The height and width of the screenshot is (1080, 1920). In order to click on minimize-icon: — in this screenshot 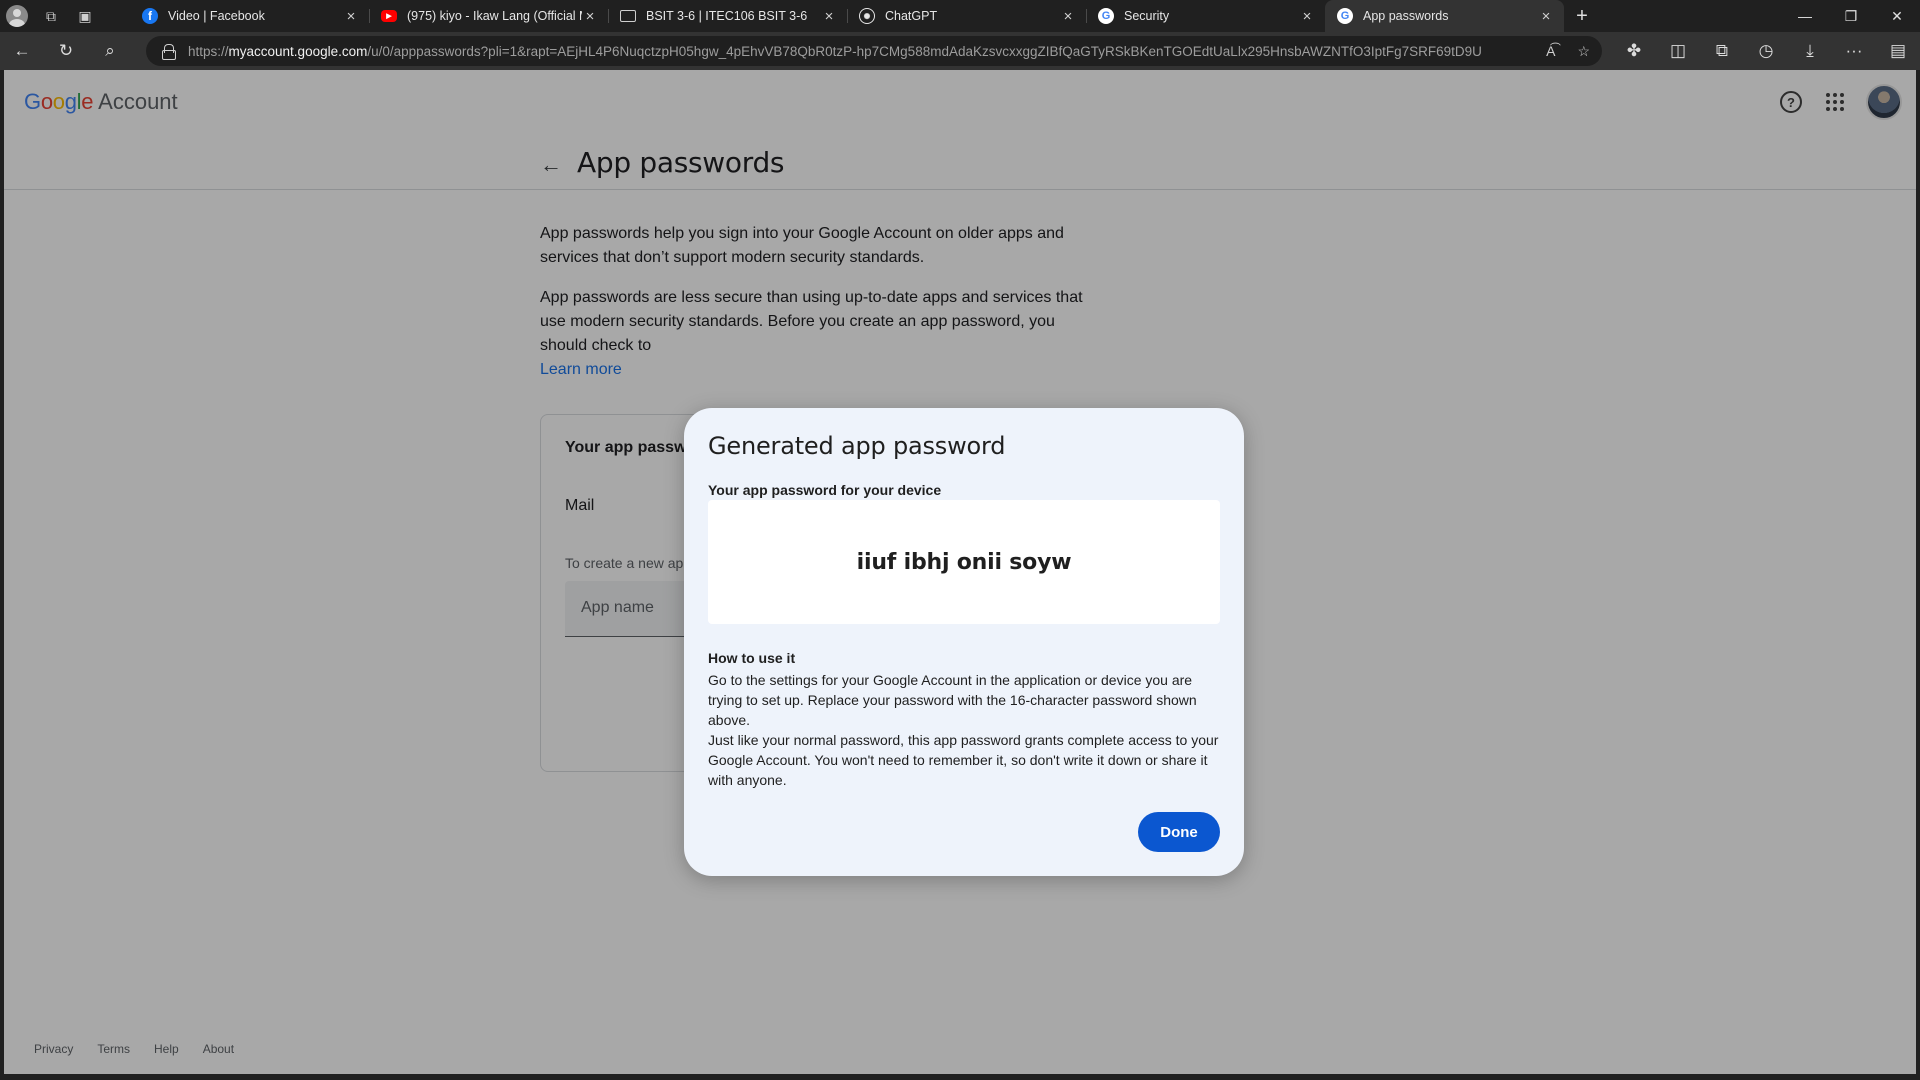, I will do `click(1805, 16)`.